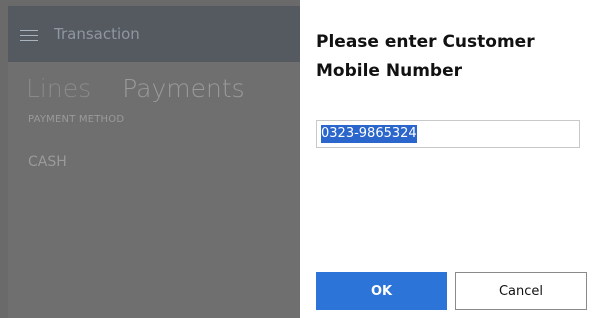 This screenshot has height=318, width=594. What do you see at coordinates (381, 291) in the screenshot?
I see `ok-button: OK` at bounding box center [381, 291].